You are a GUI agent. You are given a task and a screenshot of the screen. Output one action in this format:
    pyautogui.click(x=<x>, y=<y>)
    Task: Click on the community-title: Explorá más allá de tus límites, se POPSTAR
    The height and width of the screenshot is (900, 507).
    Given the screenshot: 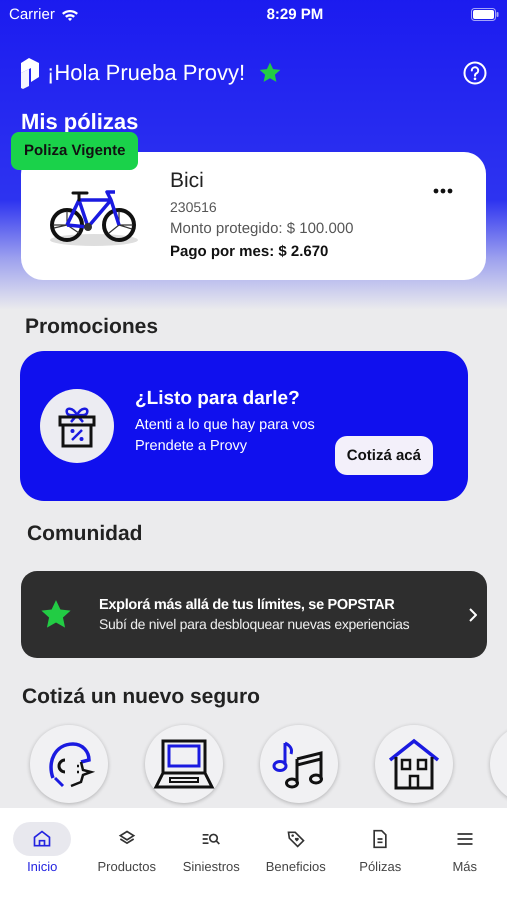 What is the action you would take?
    pyautogui.click(x=247, y=605)
    